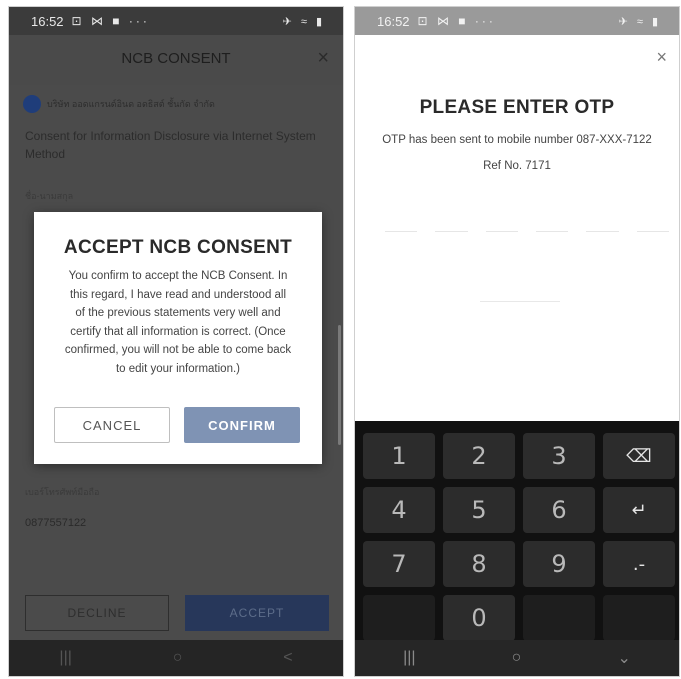 The width and height of the screenshot is (681, 679). Describe the element at coordinates (242, 425) in the screenshot. I see `confirm-button: CONFIRM` at that location.